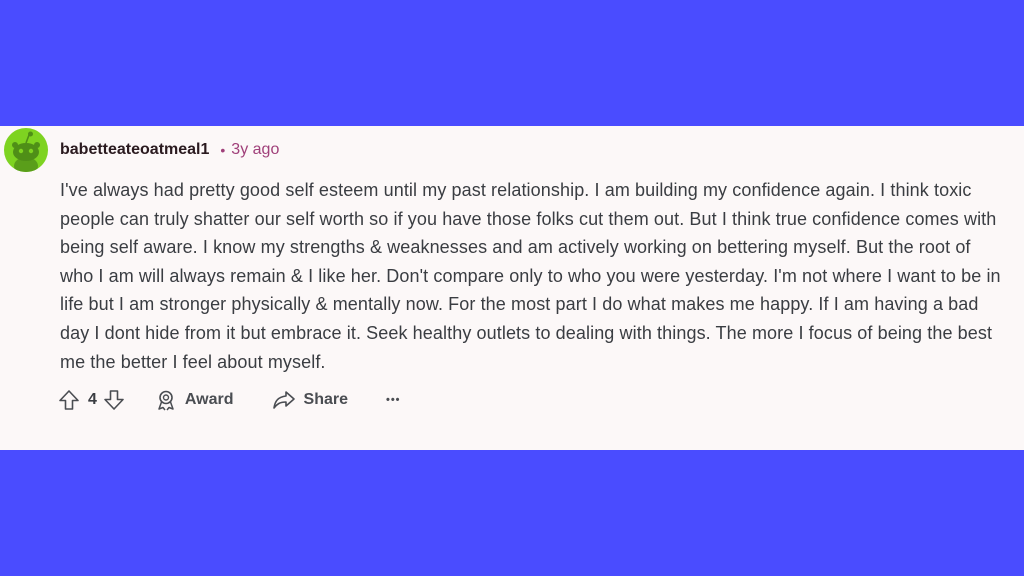 The image size is (1024, 576). I want to click on share-icon, so click(283, 400).